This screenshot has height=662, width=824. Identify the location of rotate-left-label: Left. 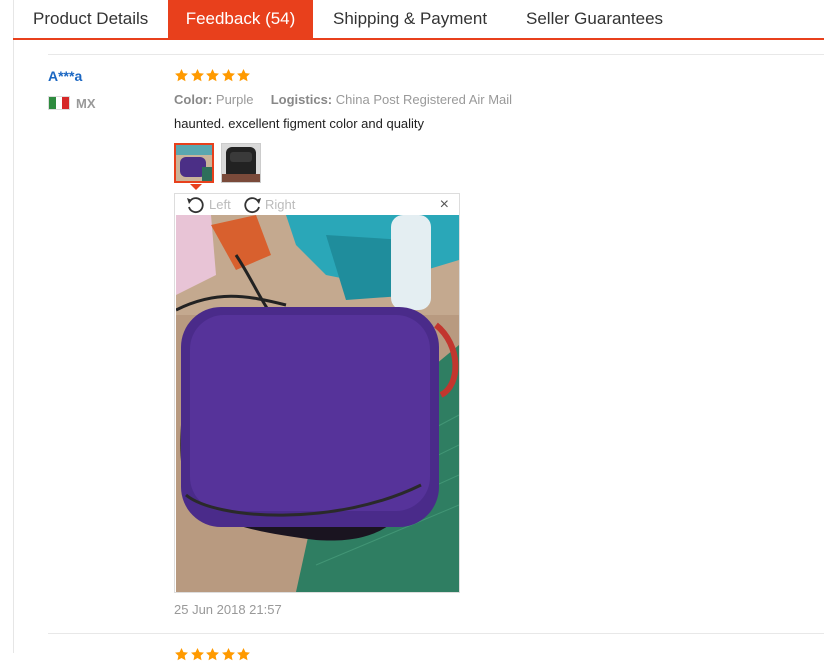
(220, 204).